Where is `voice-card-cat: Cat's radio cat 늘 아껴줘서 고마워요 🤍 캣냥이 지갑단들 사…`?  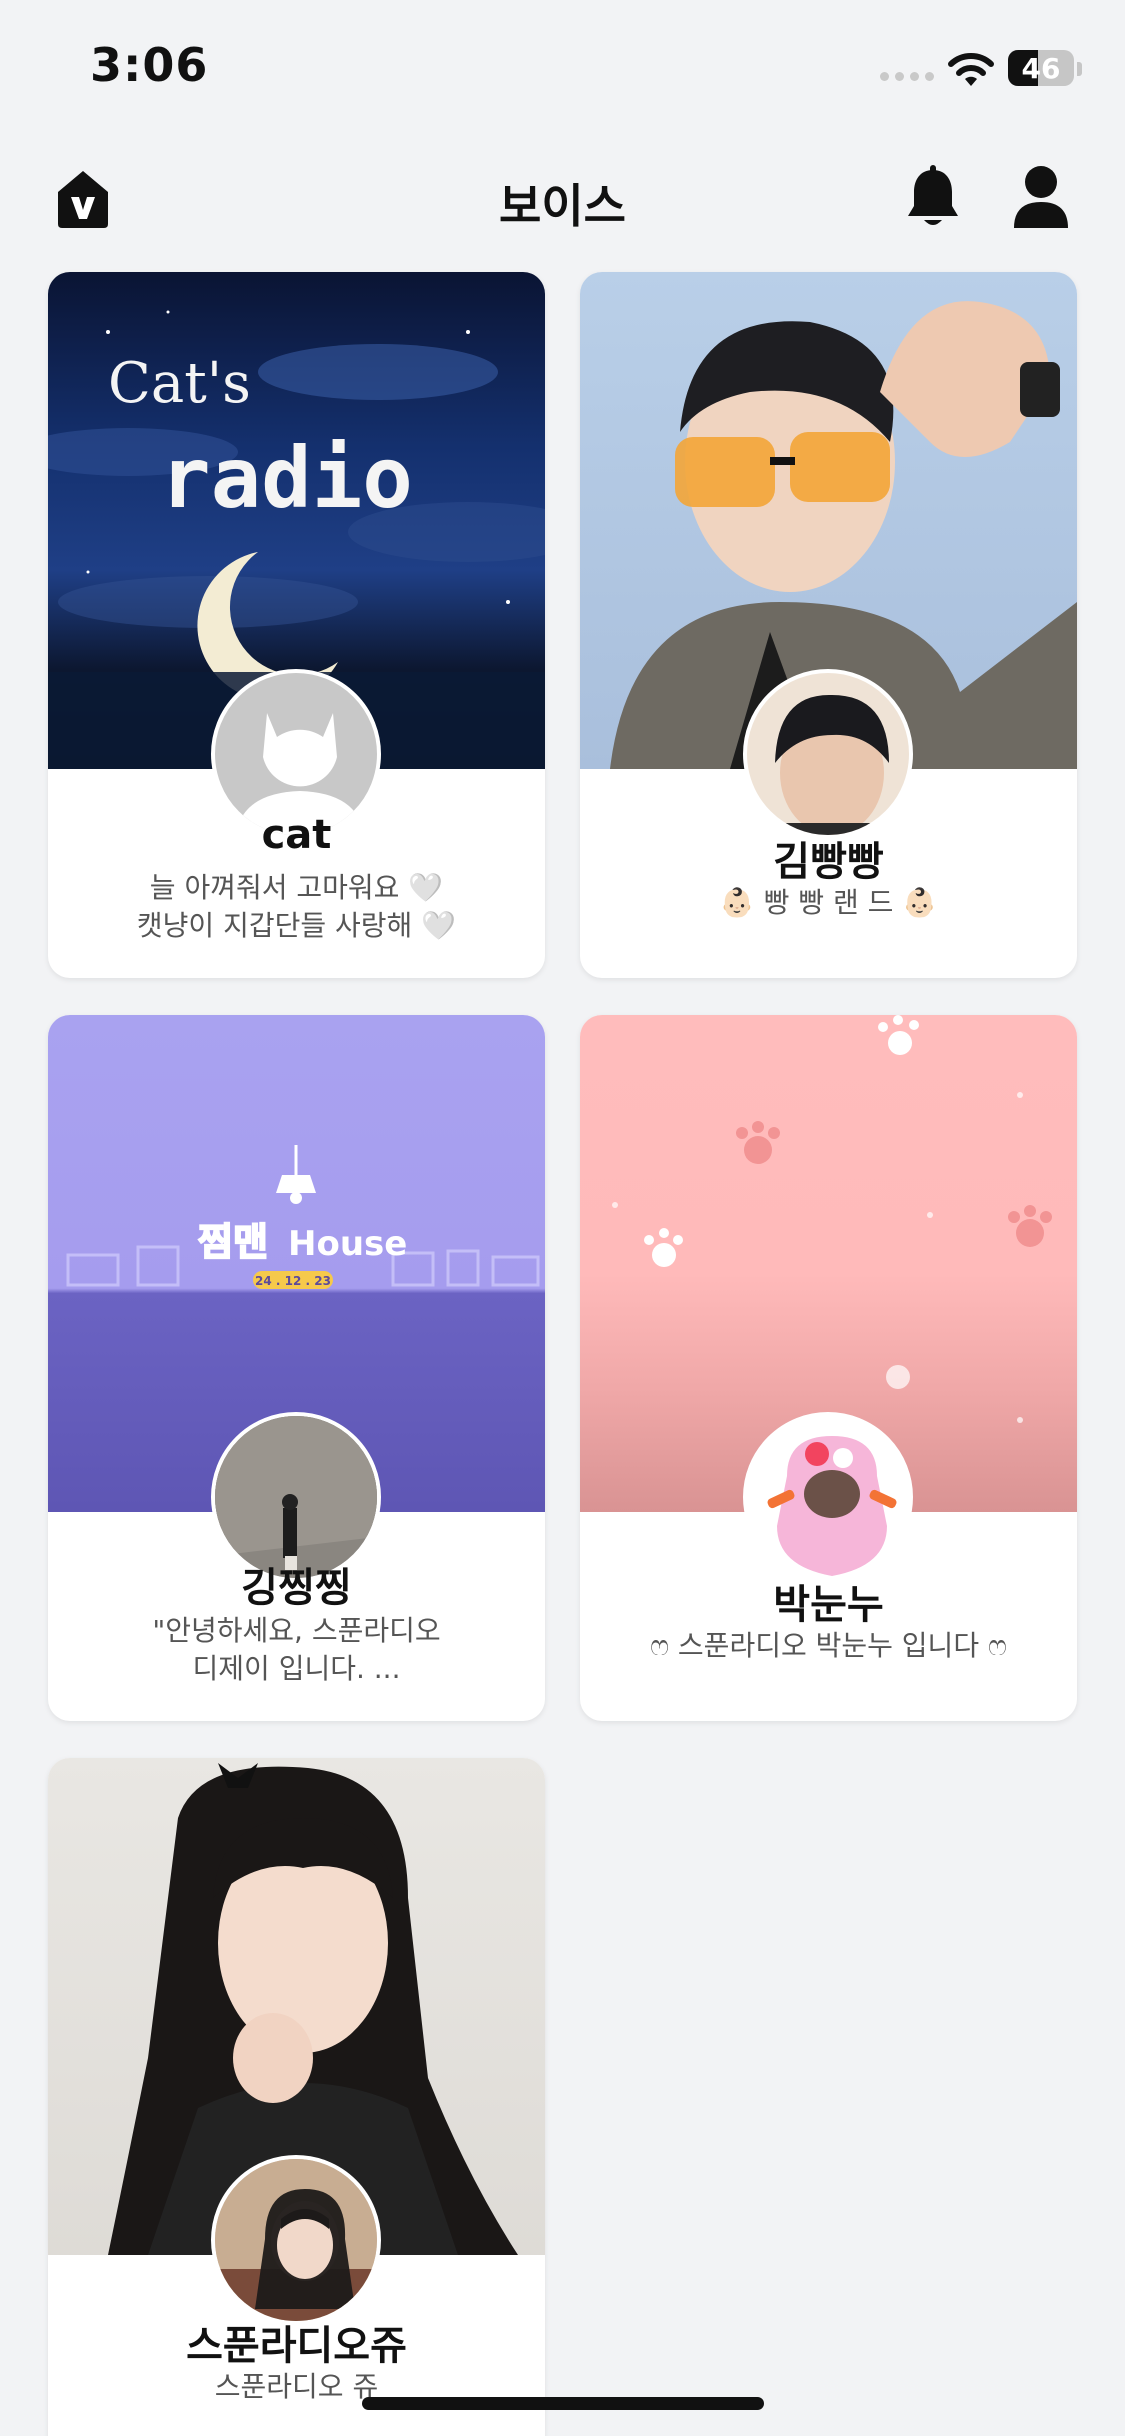
voice-card-cat: Cat's radio cat 늘 아껴줘서 고마워요 🤍 캣냥이 지갑단들 사… is located at coordinates (296, 625).